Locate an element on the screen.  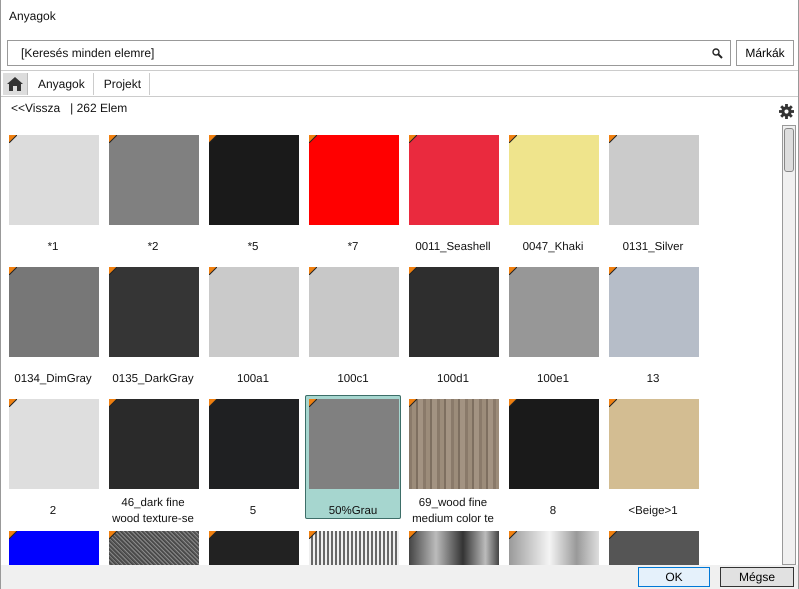
material-name: 100e1 is located at coordinates (553, 379).